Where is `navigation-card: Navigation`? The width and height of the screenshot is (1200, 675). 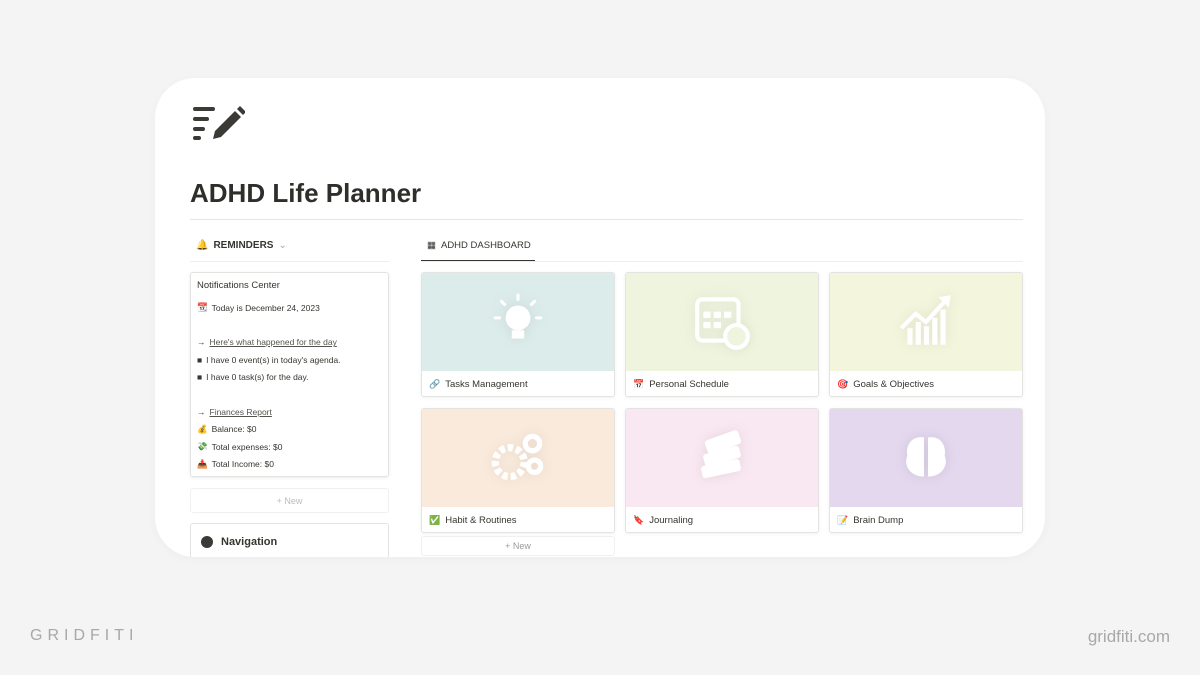 navigation-card: Navigation is located at coordinates (289, 540).